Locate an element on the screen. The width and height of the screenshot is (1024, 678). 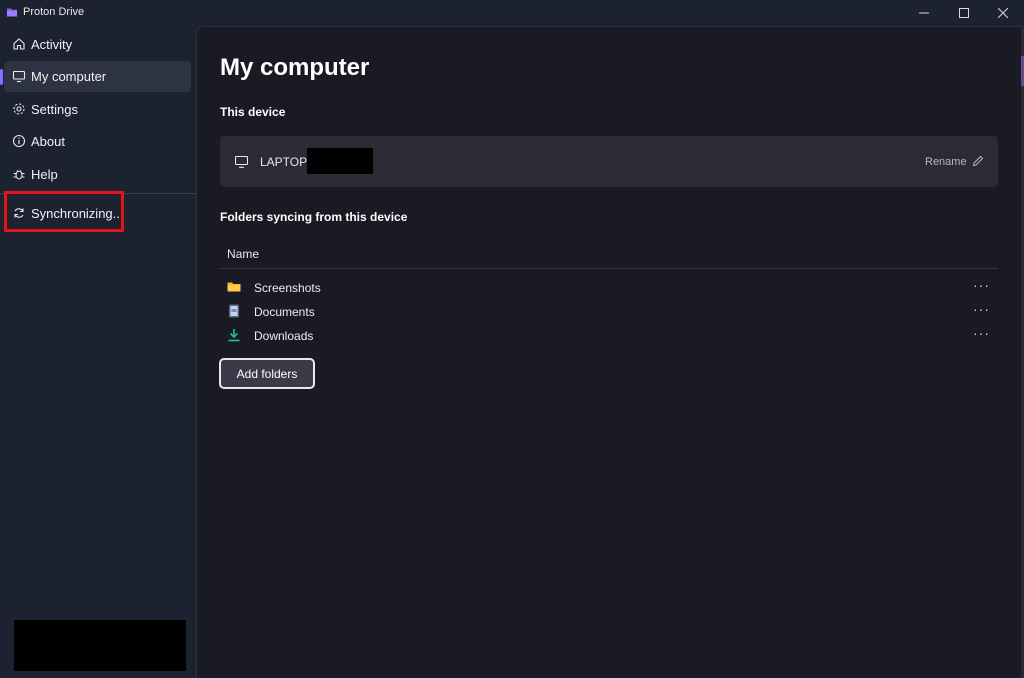
rename-button: Rename is located at coordinates (946, 162).